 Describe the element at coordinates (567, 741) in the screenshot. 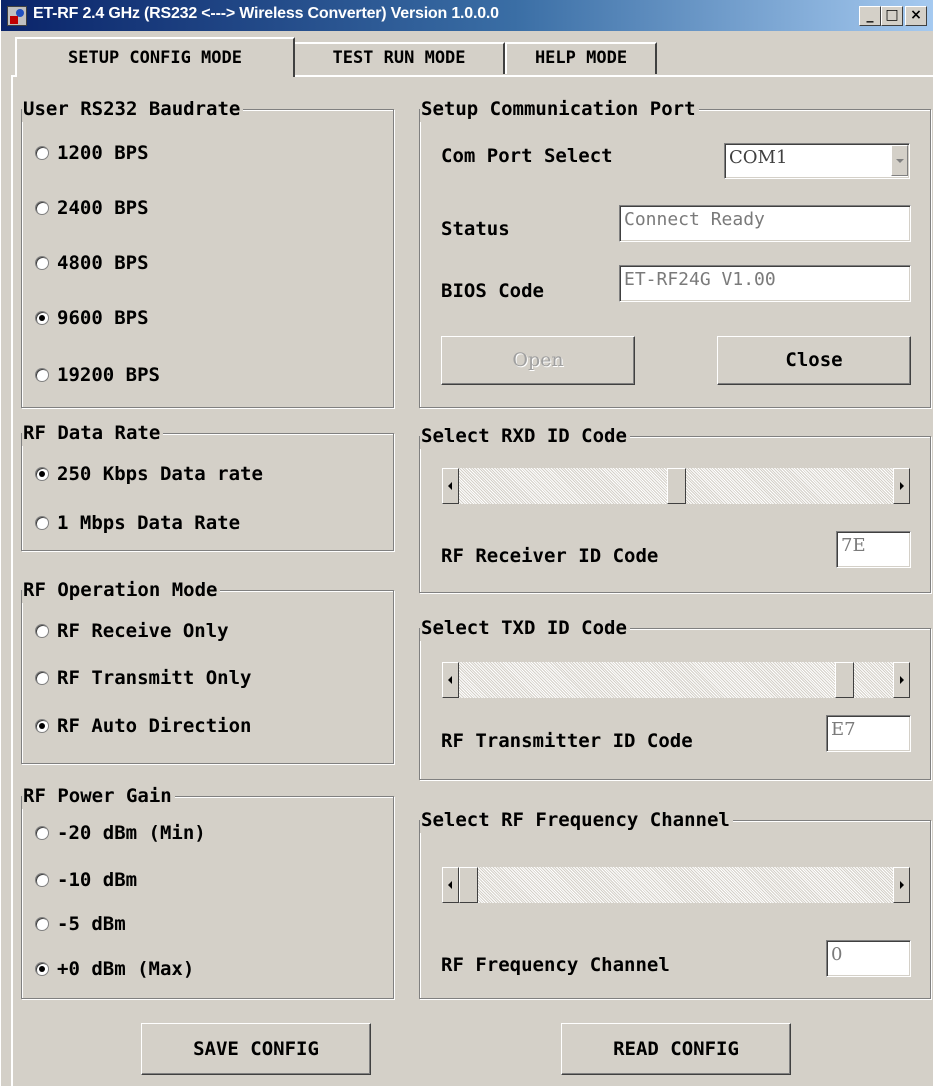

I see `rf-transmitter-id-label: RF Transmitter ID Code` at that location.